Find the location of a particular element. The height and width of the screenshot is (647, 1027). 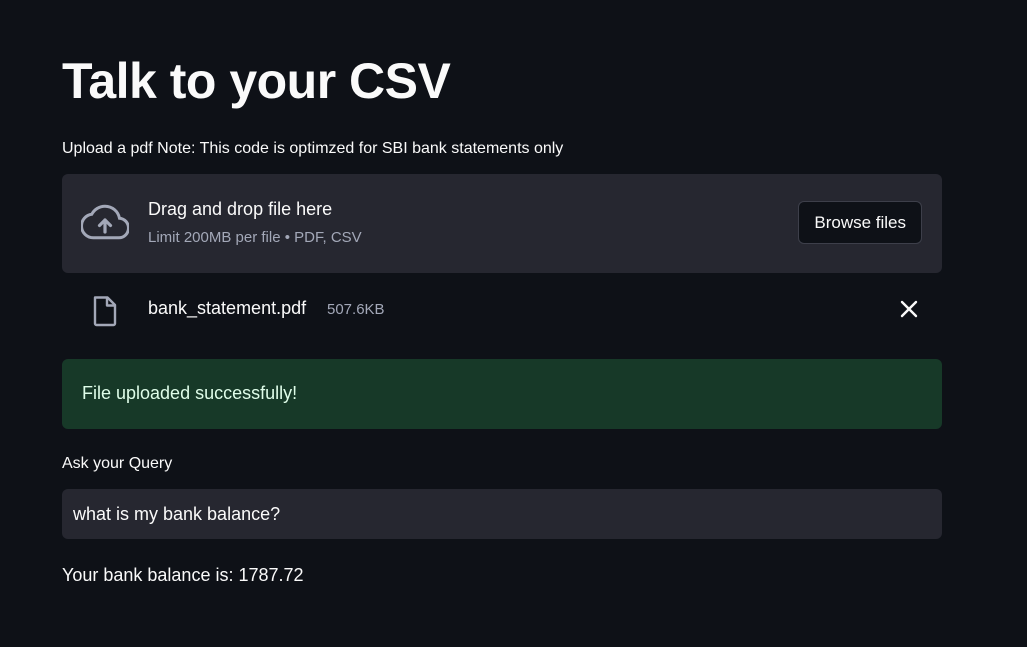

response-text: Your bank balance is: 1787.72 is located at coordinates (183, 575).